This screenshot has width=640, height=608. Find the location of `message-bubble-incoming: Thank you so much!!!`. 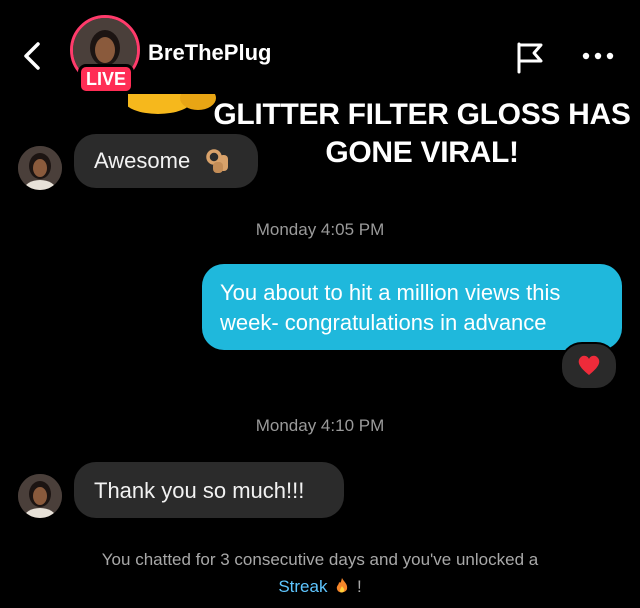

message-bubble-incoming: Thank you so much!!! is located at coordinates (209, 490).